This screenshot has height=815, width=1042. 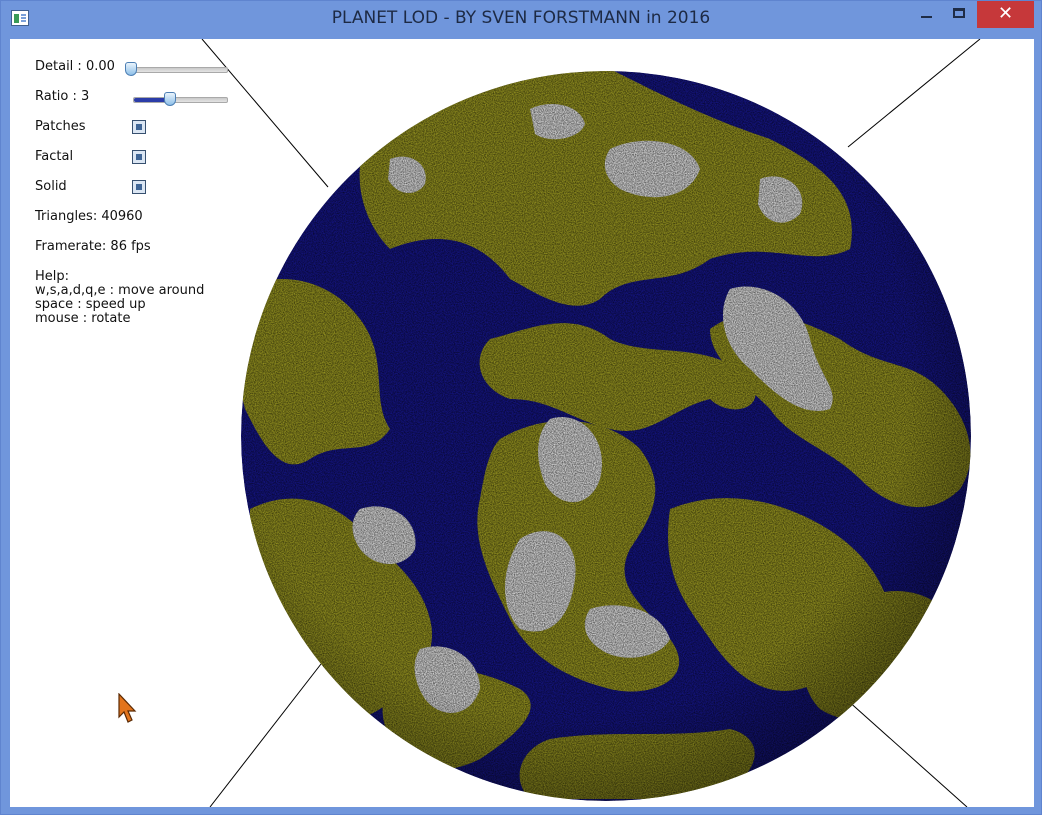 I want to click on factal-checkbox, so click(x=139, y=157).